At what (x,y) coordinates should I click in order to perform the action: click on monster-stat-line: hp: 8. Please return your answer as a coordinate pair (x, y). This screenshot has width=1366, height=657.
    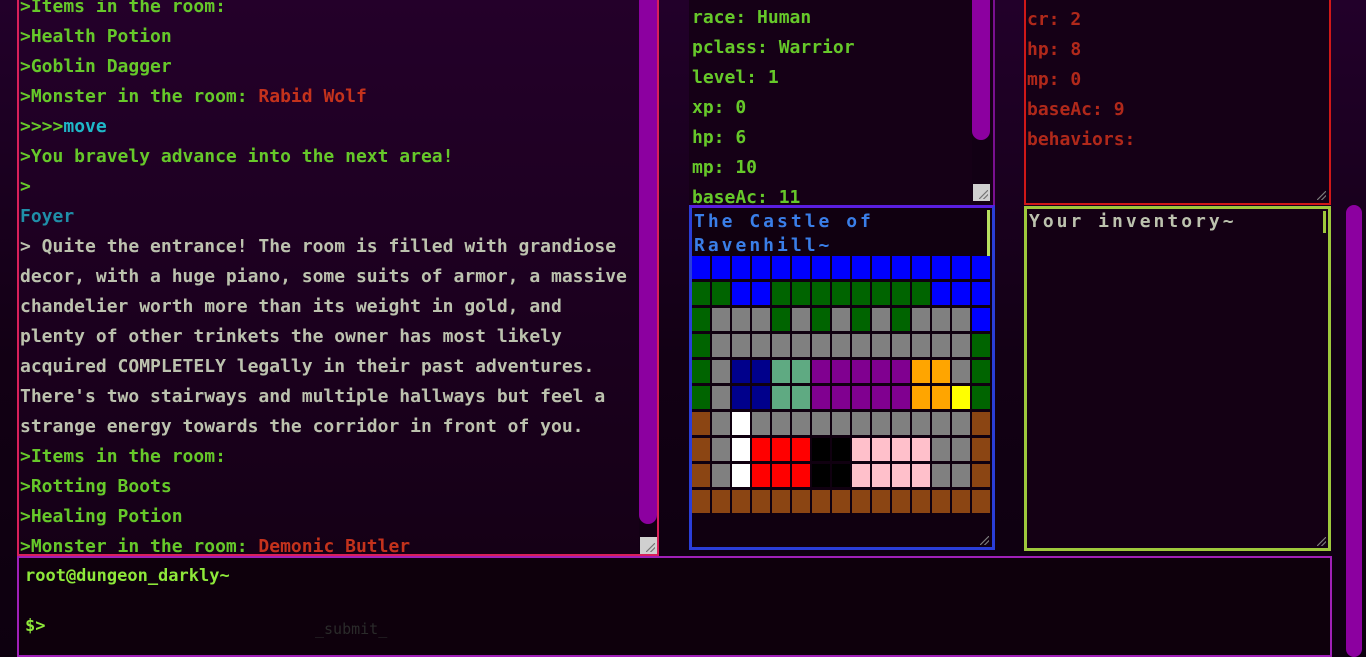
    Looking at the image, I should click on (1054, 49).